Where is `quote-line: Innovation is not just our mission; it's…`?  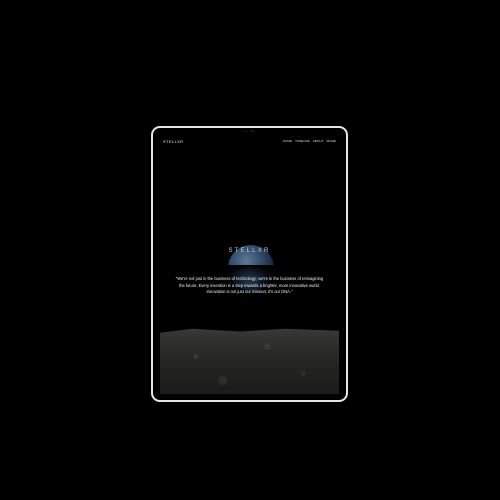 quote-line: Innovation is not just our mission; it's… is located at coordinates (249, 291).